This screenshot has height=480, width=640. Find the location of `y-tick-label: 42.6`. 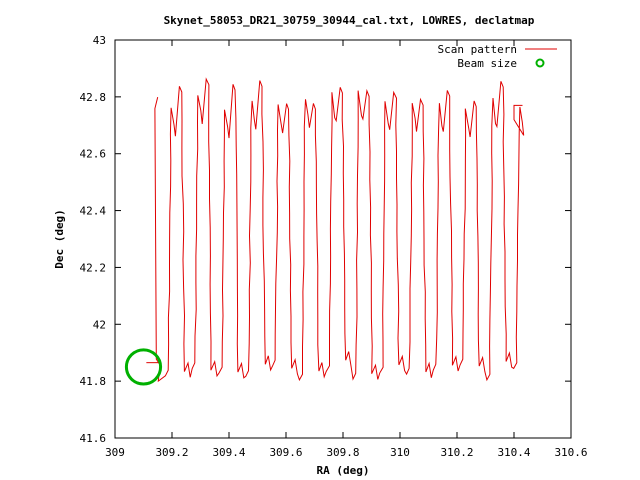

y-tick-label: 42.6 is located at coordinates (93, 154).